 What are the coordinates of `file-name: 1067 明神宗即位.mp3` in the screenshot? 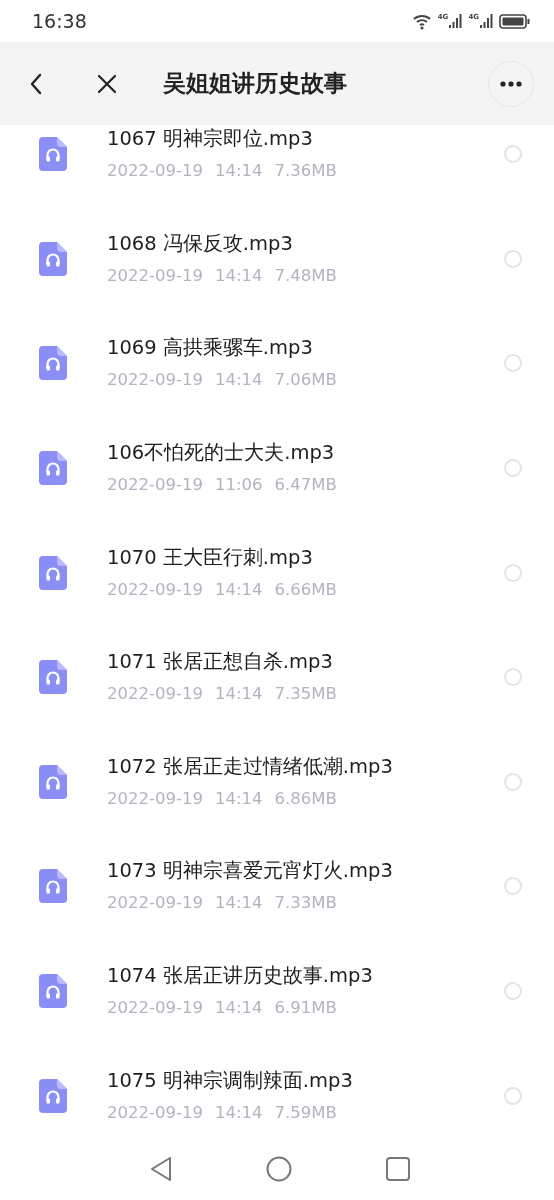 It's located at (210, 139).